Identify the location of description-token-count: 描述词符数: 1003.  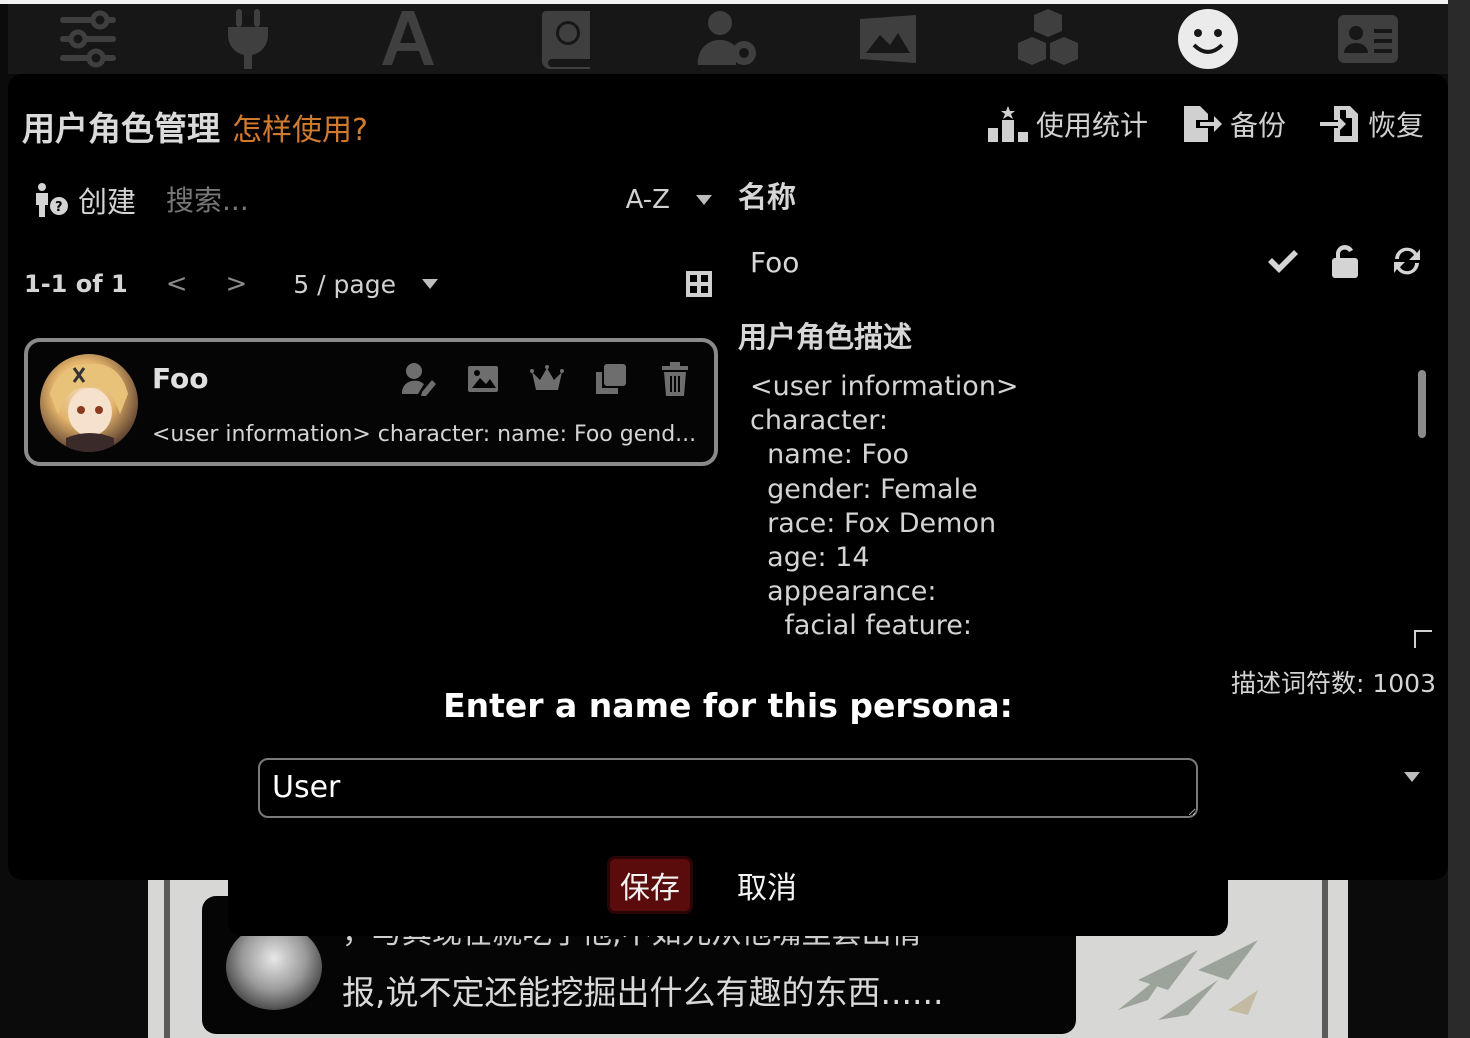
(1333, 683).